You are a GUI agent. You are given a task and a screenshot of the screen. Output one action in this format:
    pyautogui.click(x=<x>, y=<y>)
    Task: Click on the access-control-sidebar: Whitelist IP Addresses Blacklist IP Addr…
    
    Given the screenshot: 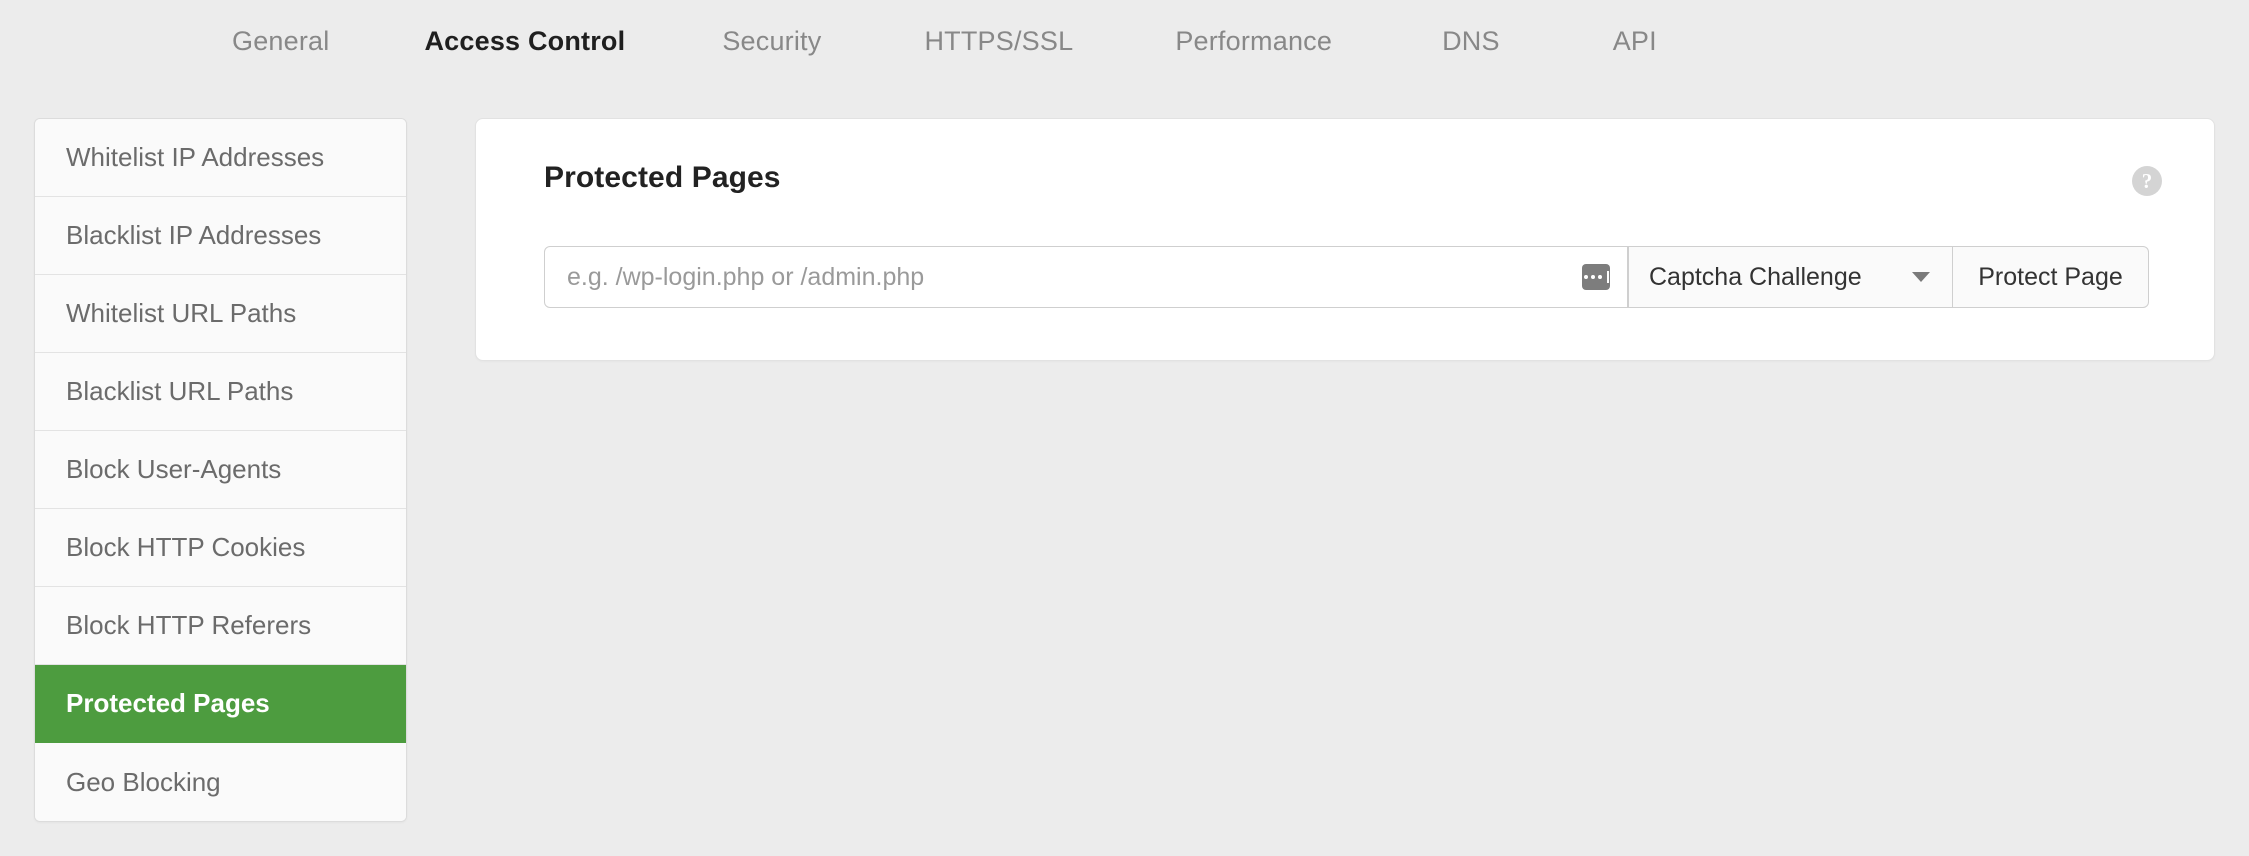 What is the action you would take?
    pyautogui.click(x=220, y=470)
    